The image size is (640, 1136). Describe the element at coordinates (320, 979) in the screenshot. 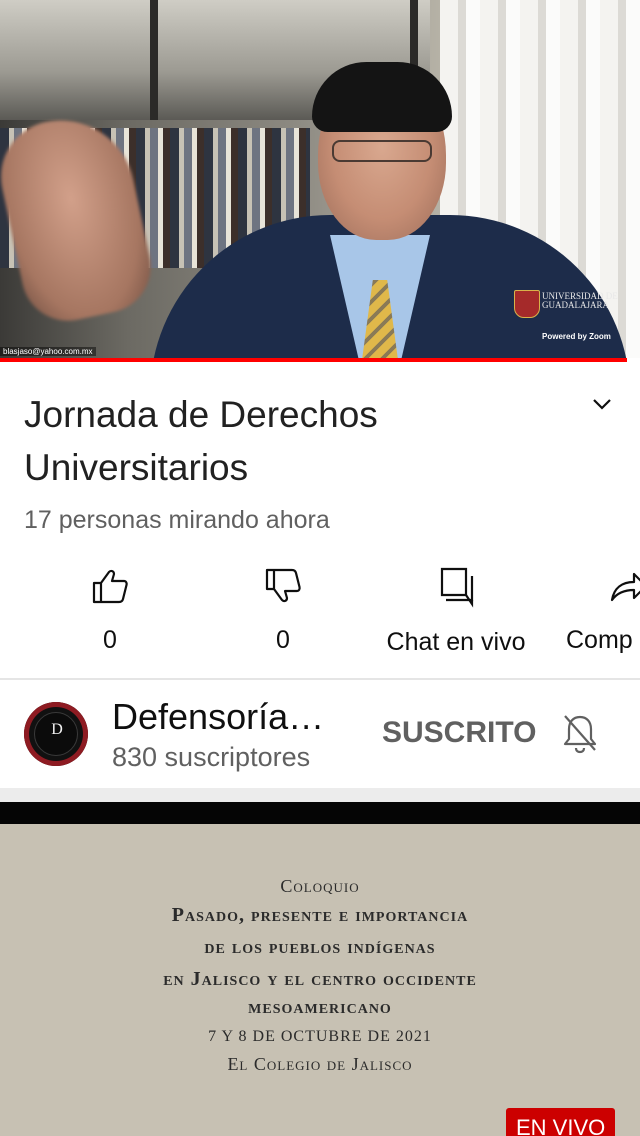

I see `thumbnail-title-line: en Jalisco y el centro occidente` at that location.